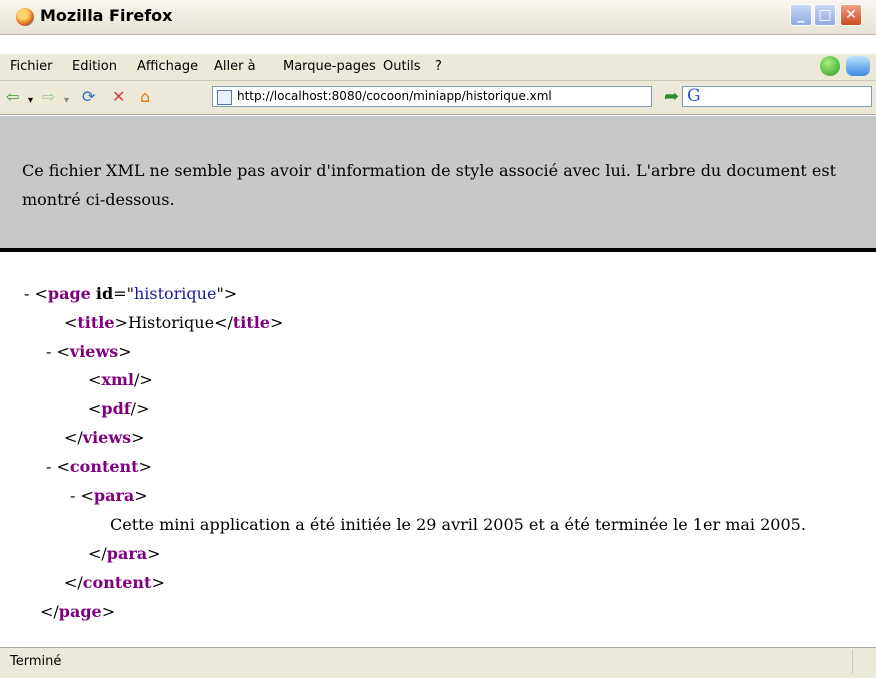  I want to click on back-dropdown-icon: ▾, so click(30, 101).